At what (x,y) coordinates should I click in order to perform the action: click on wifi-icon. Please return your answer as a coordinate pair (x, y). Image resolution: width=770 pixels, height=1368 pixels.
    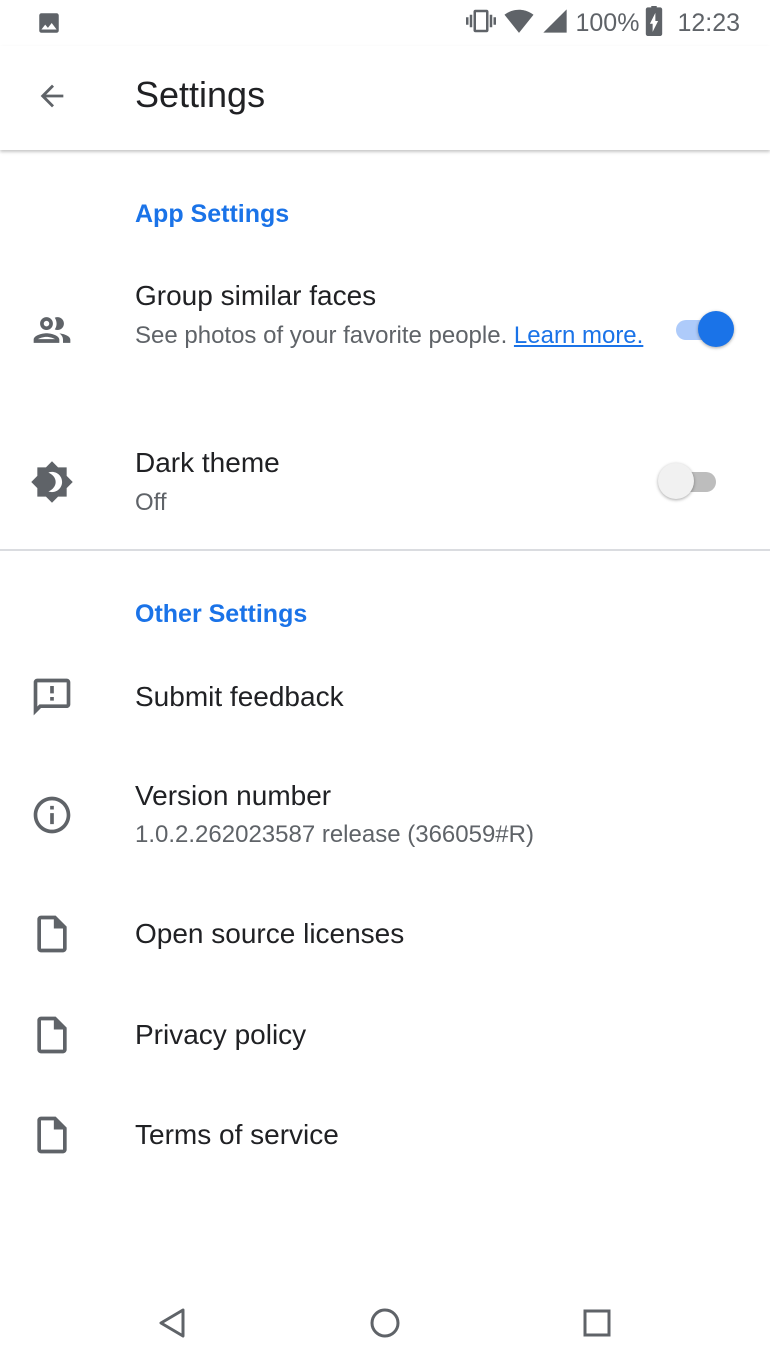
    Looking at the image, I should click on (519, 23).